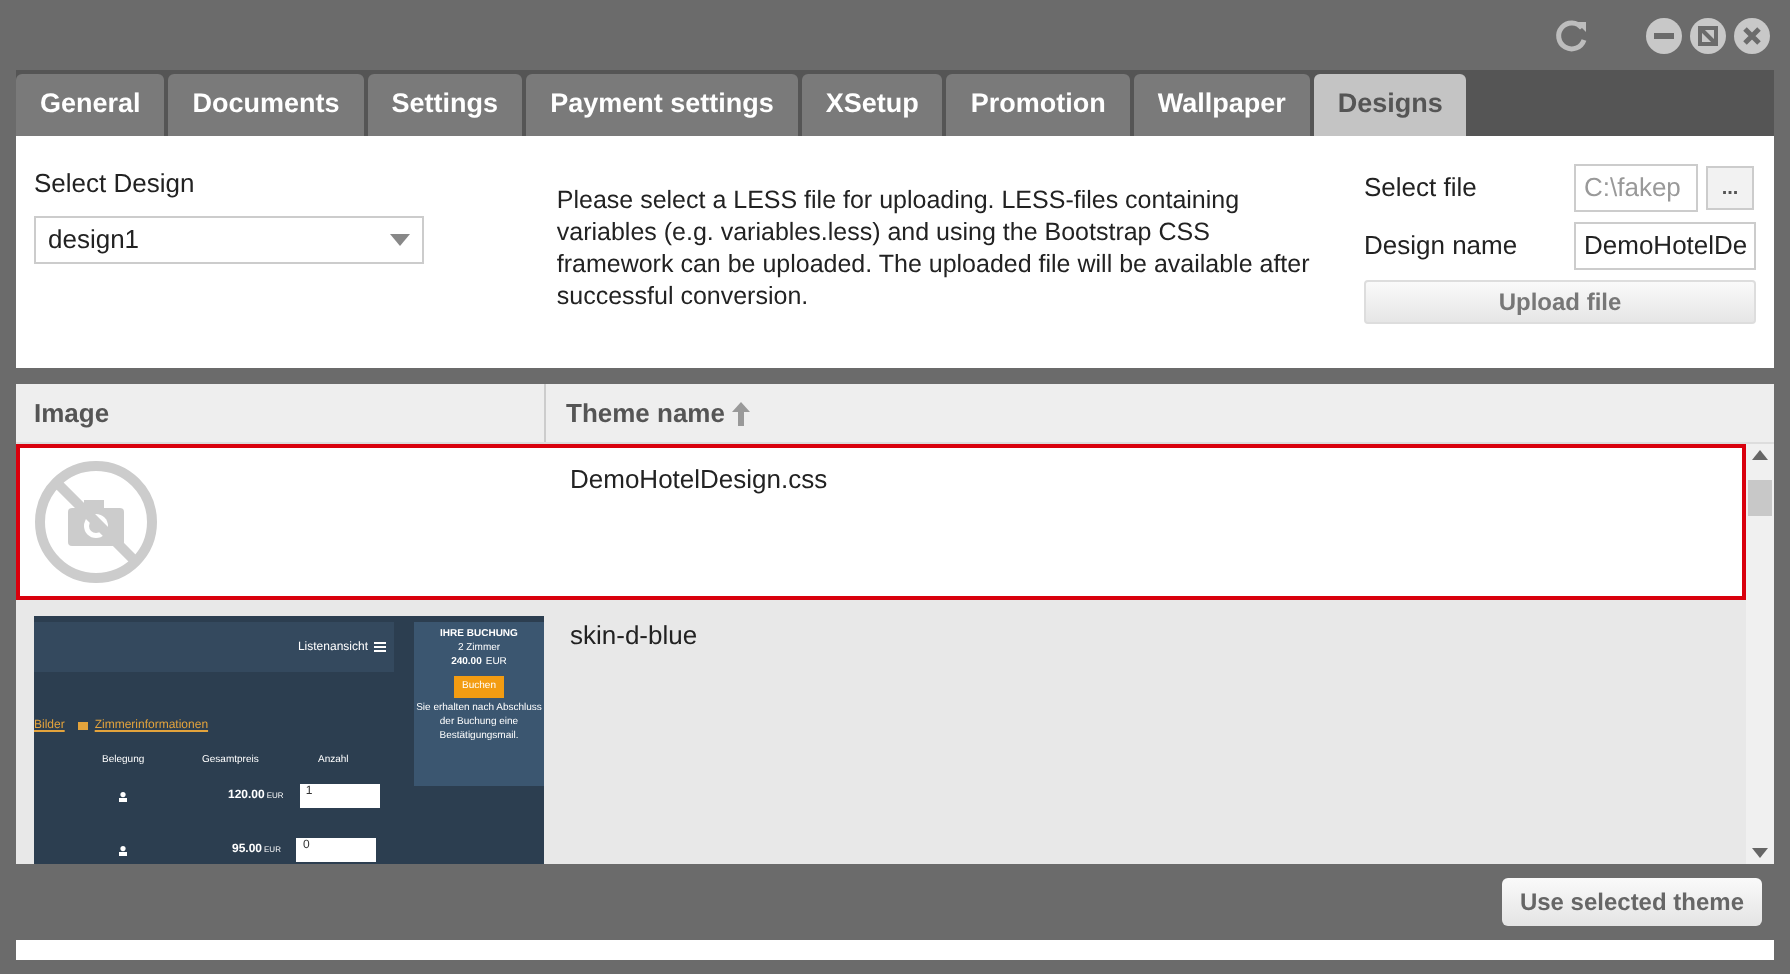 The image size is (1790, 974). What do you see at coordinates (1760, 498) in the screenshot?
I see `scrollbar-thumb` at bounding box center [1760, 498].